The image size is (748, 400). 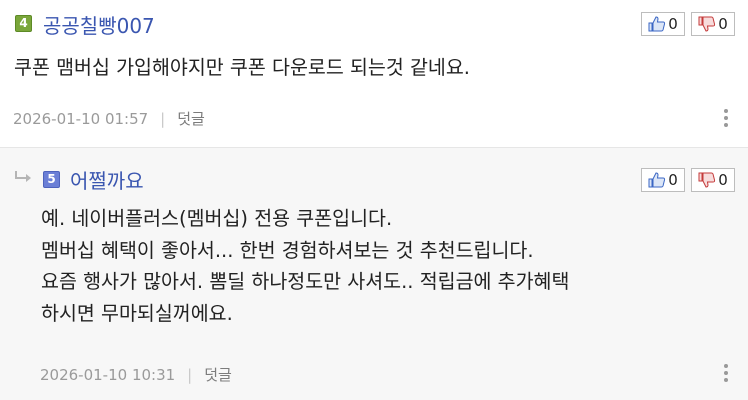 I want to click on comment-date: 2026-01-10 10:31, so click(x=108, y=374).